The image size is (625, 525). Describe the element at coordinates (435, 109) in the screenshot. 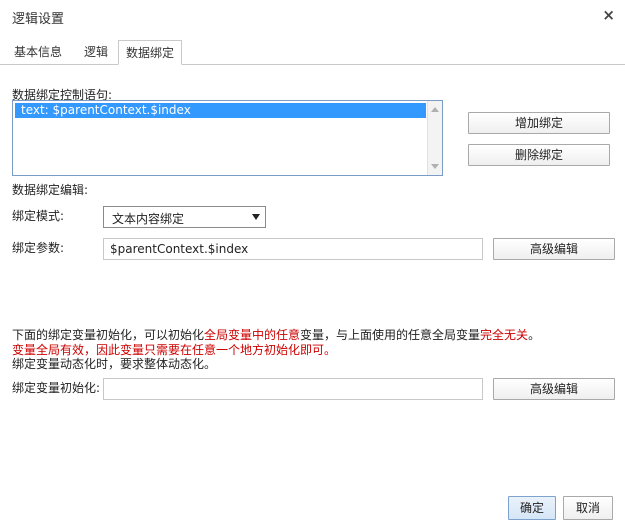

I see `scroll-up-icon` at that location.